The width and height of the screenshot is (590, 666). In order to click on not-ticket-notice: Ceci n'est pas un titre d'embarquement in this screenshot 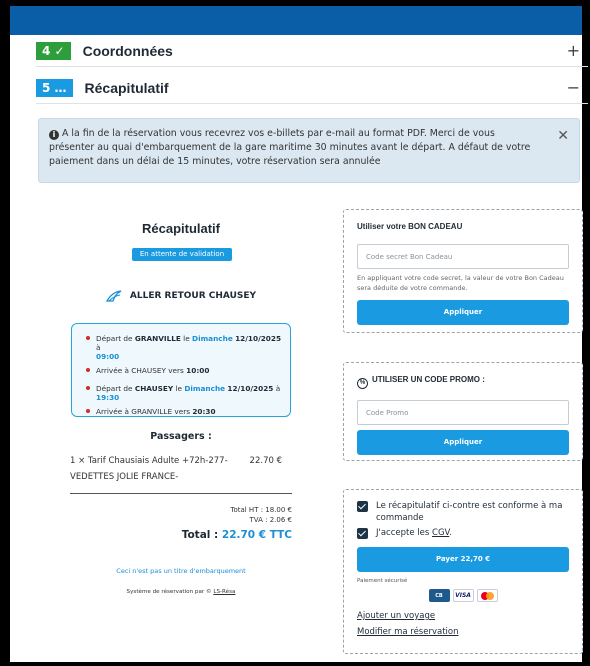, I will do `click(181, 571)`.